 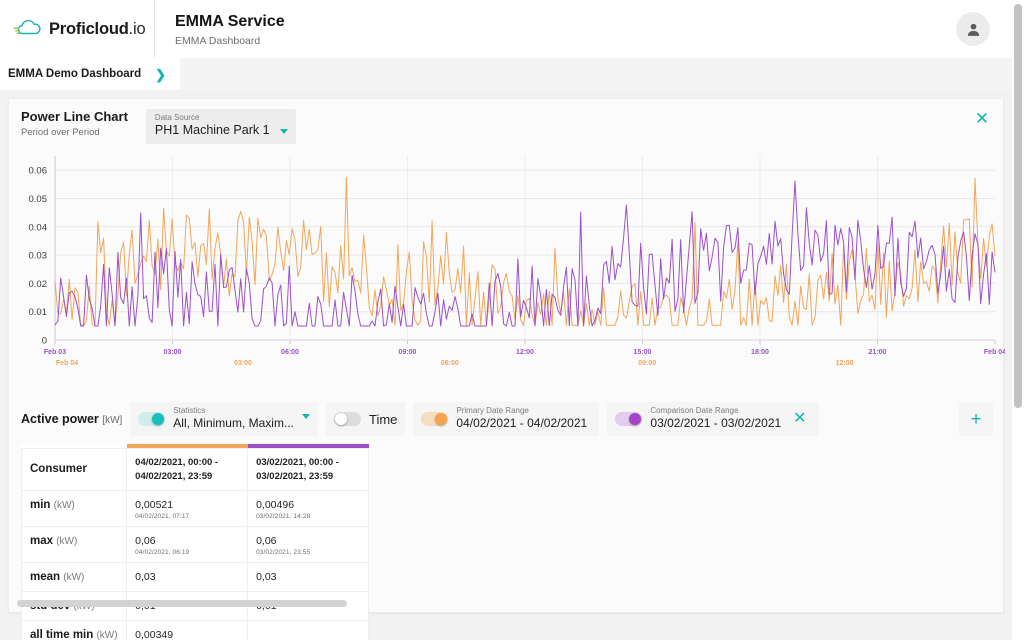 What do you see at coordinates (74, 544) in the screenshot?
I see `table-row-label-1: max (kW)` at bounding box center [74, 544].